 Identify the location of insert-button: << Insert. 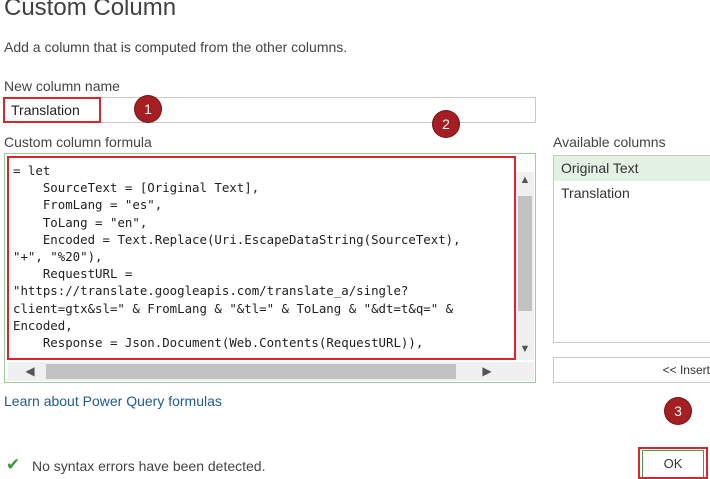
(631, 370).